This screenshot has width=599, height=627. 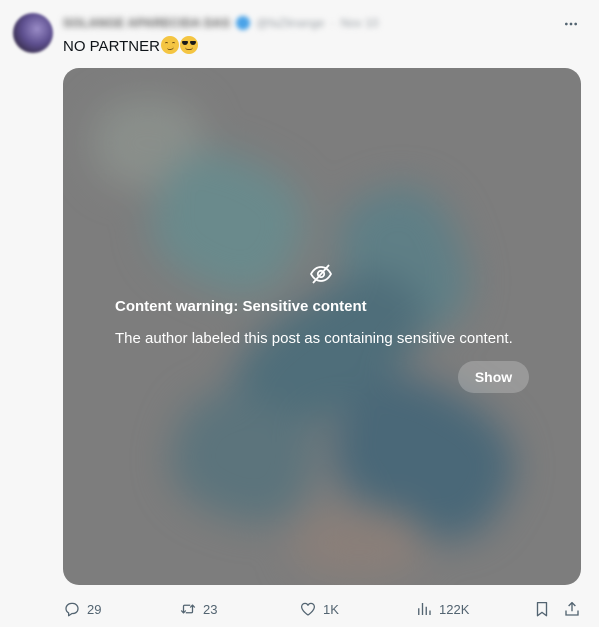 I want to click on share-button, so click(x=572, y=609).